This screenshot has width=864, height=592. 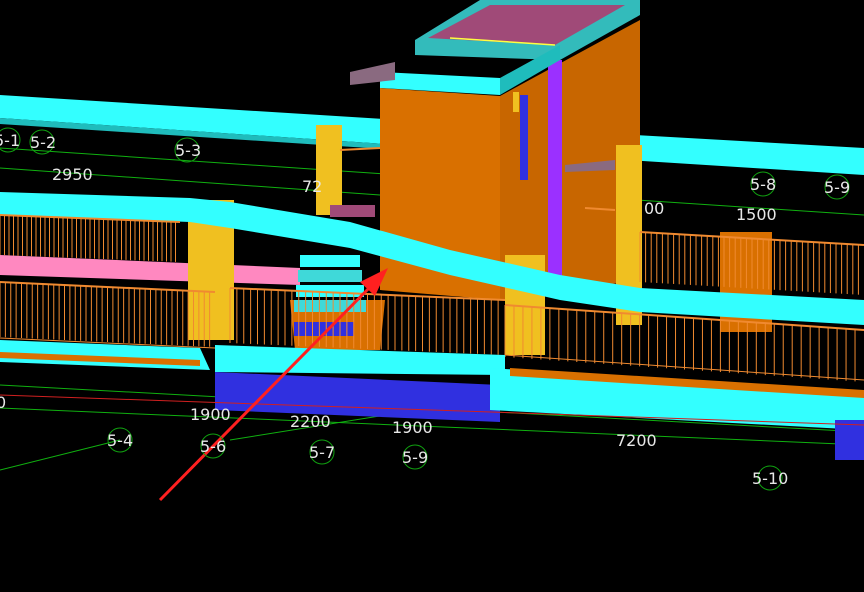 What do you see at coordinates (756, 214) in the screenshot?
I see `dimension-label: 1500` at bounding box center [756, 214].